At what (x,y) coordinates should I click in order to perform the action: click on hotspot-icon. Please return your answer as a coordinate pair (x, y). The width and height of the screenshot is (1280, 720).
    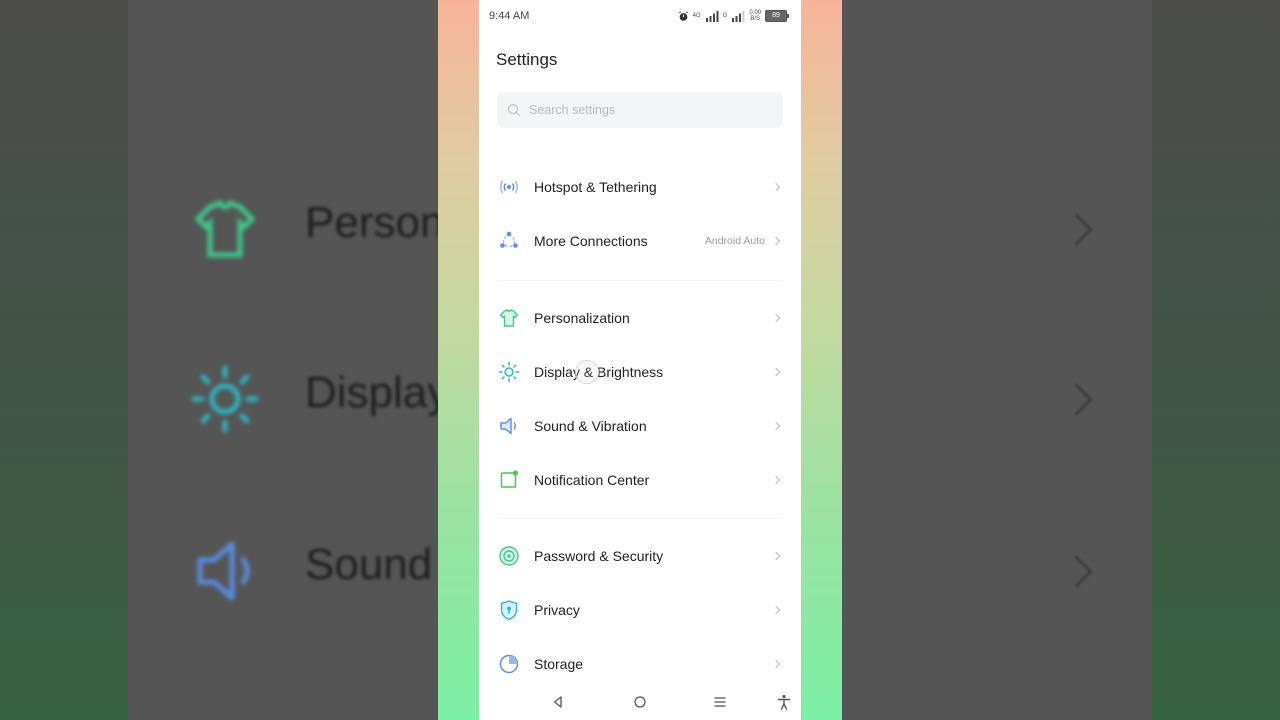
    Looking at the image, I should click on (509, 187).